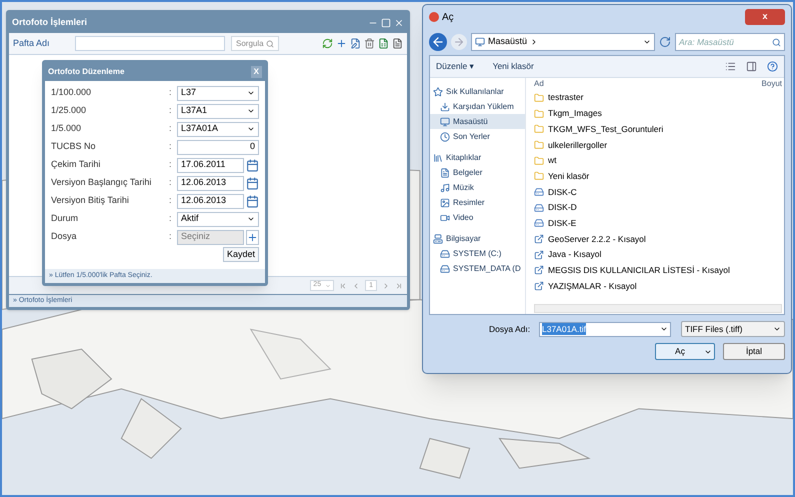 Image resolution: width=795 pixels, height=497 pixels. I want to click on view-icon, so click(730, 66).